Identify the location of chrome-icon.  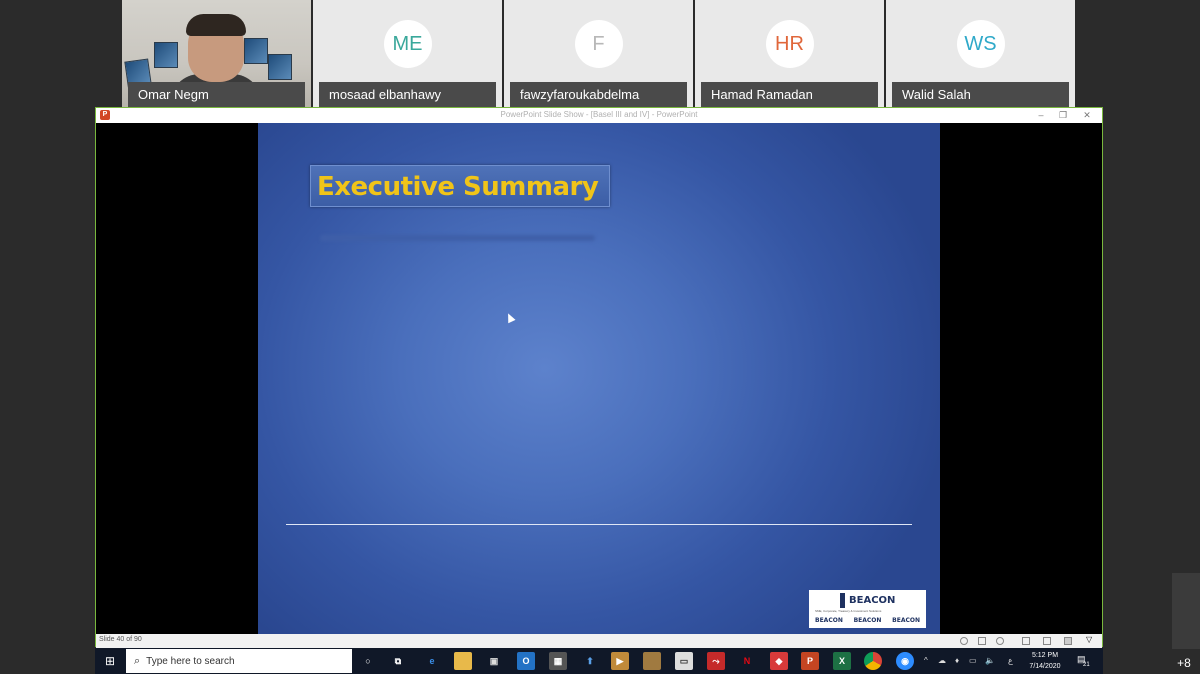
(873, 661).